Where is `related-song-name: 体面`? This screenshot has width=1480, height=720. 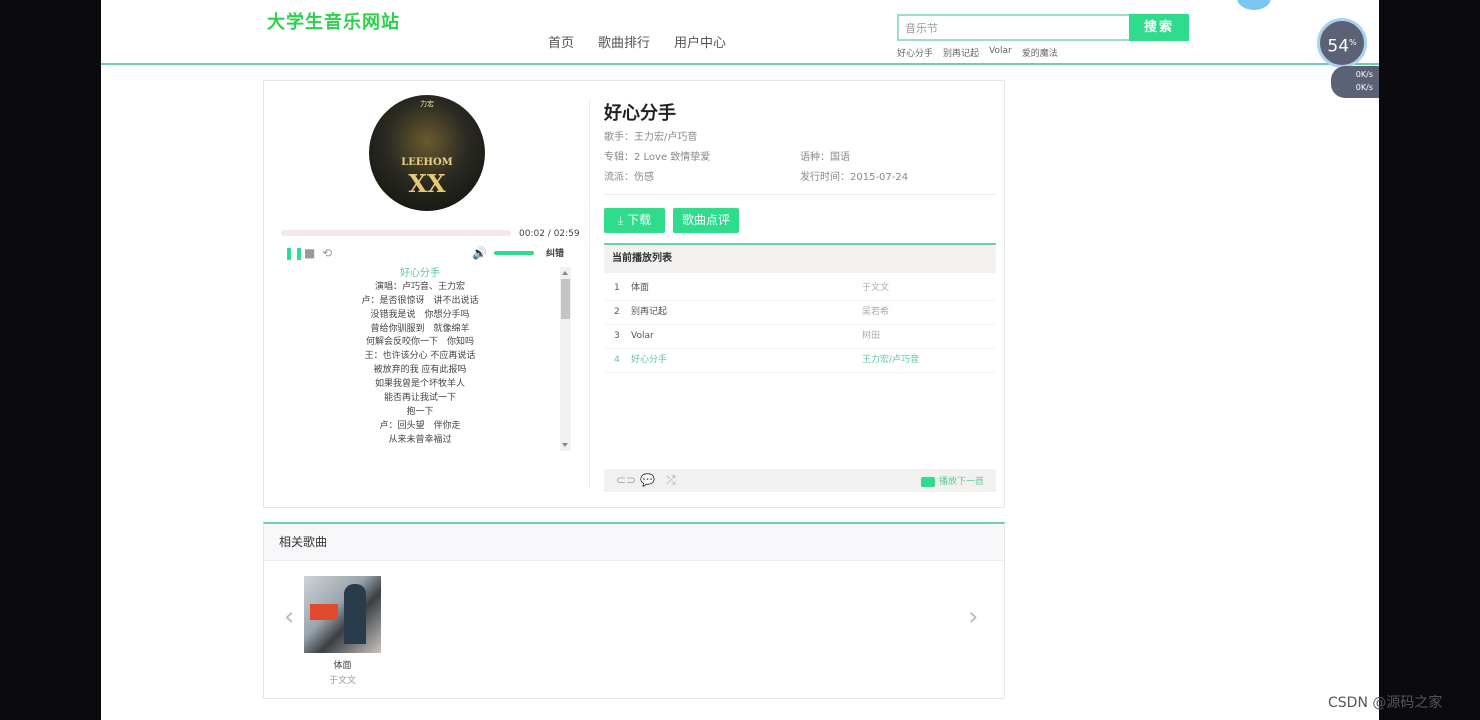 related-song-name: 体面 is located at coordinates (342, 664).